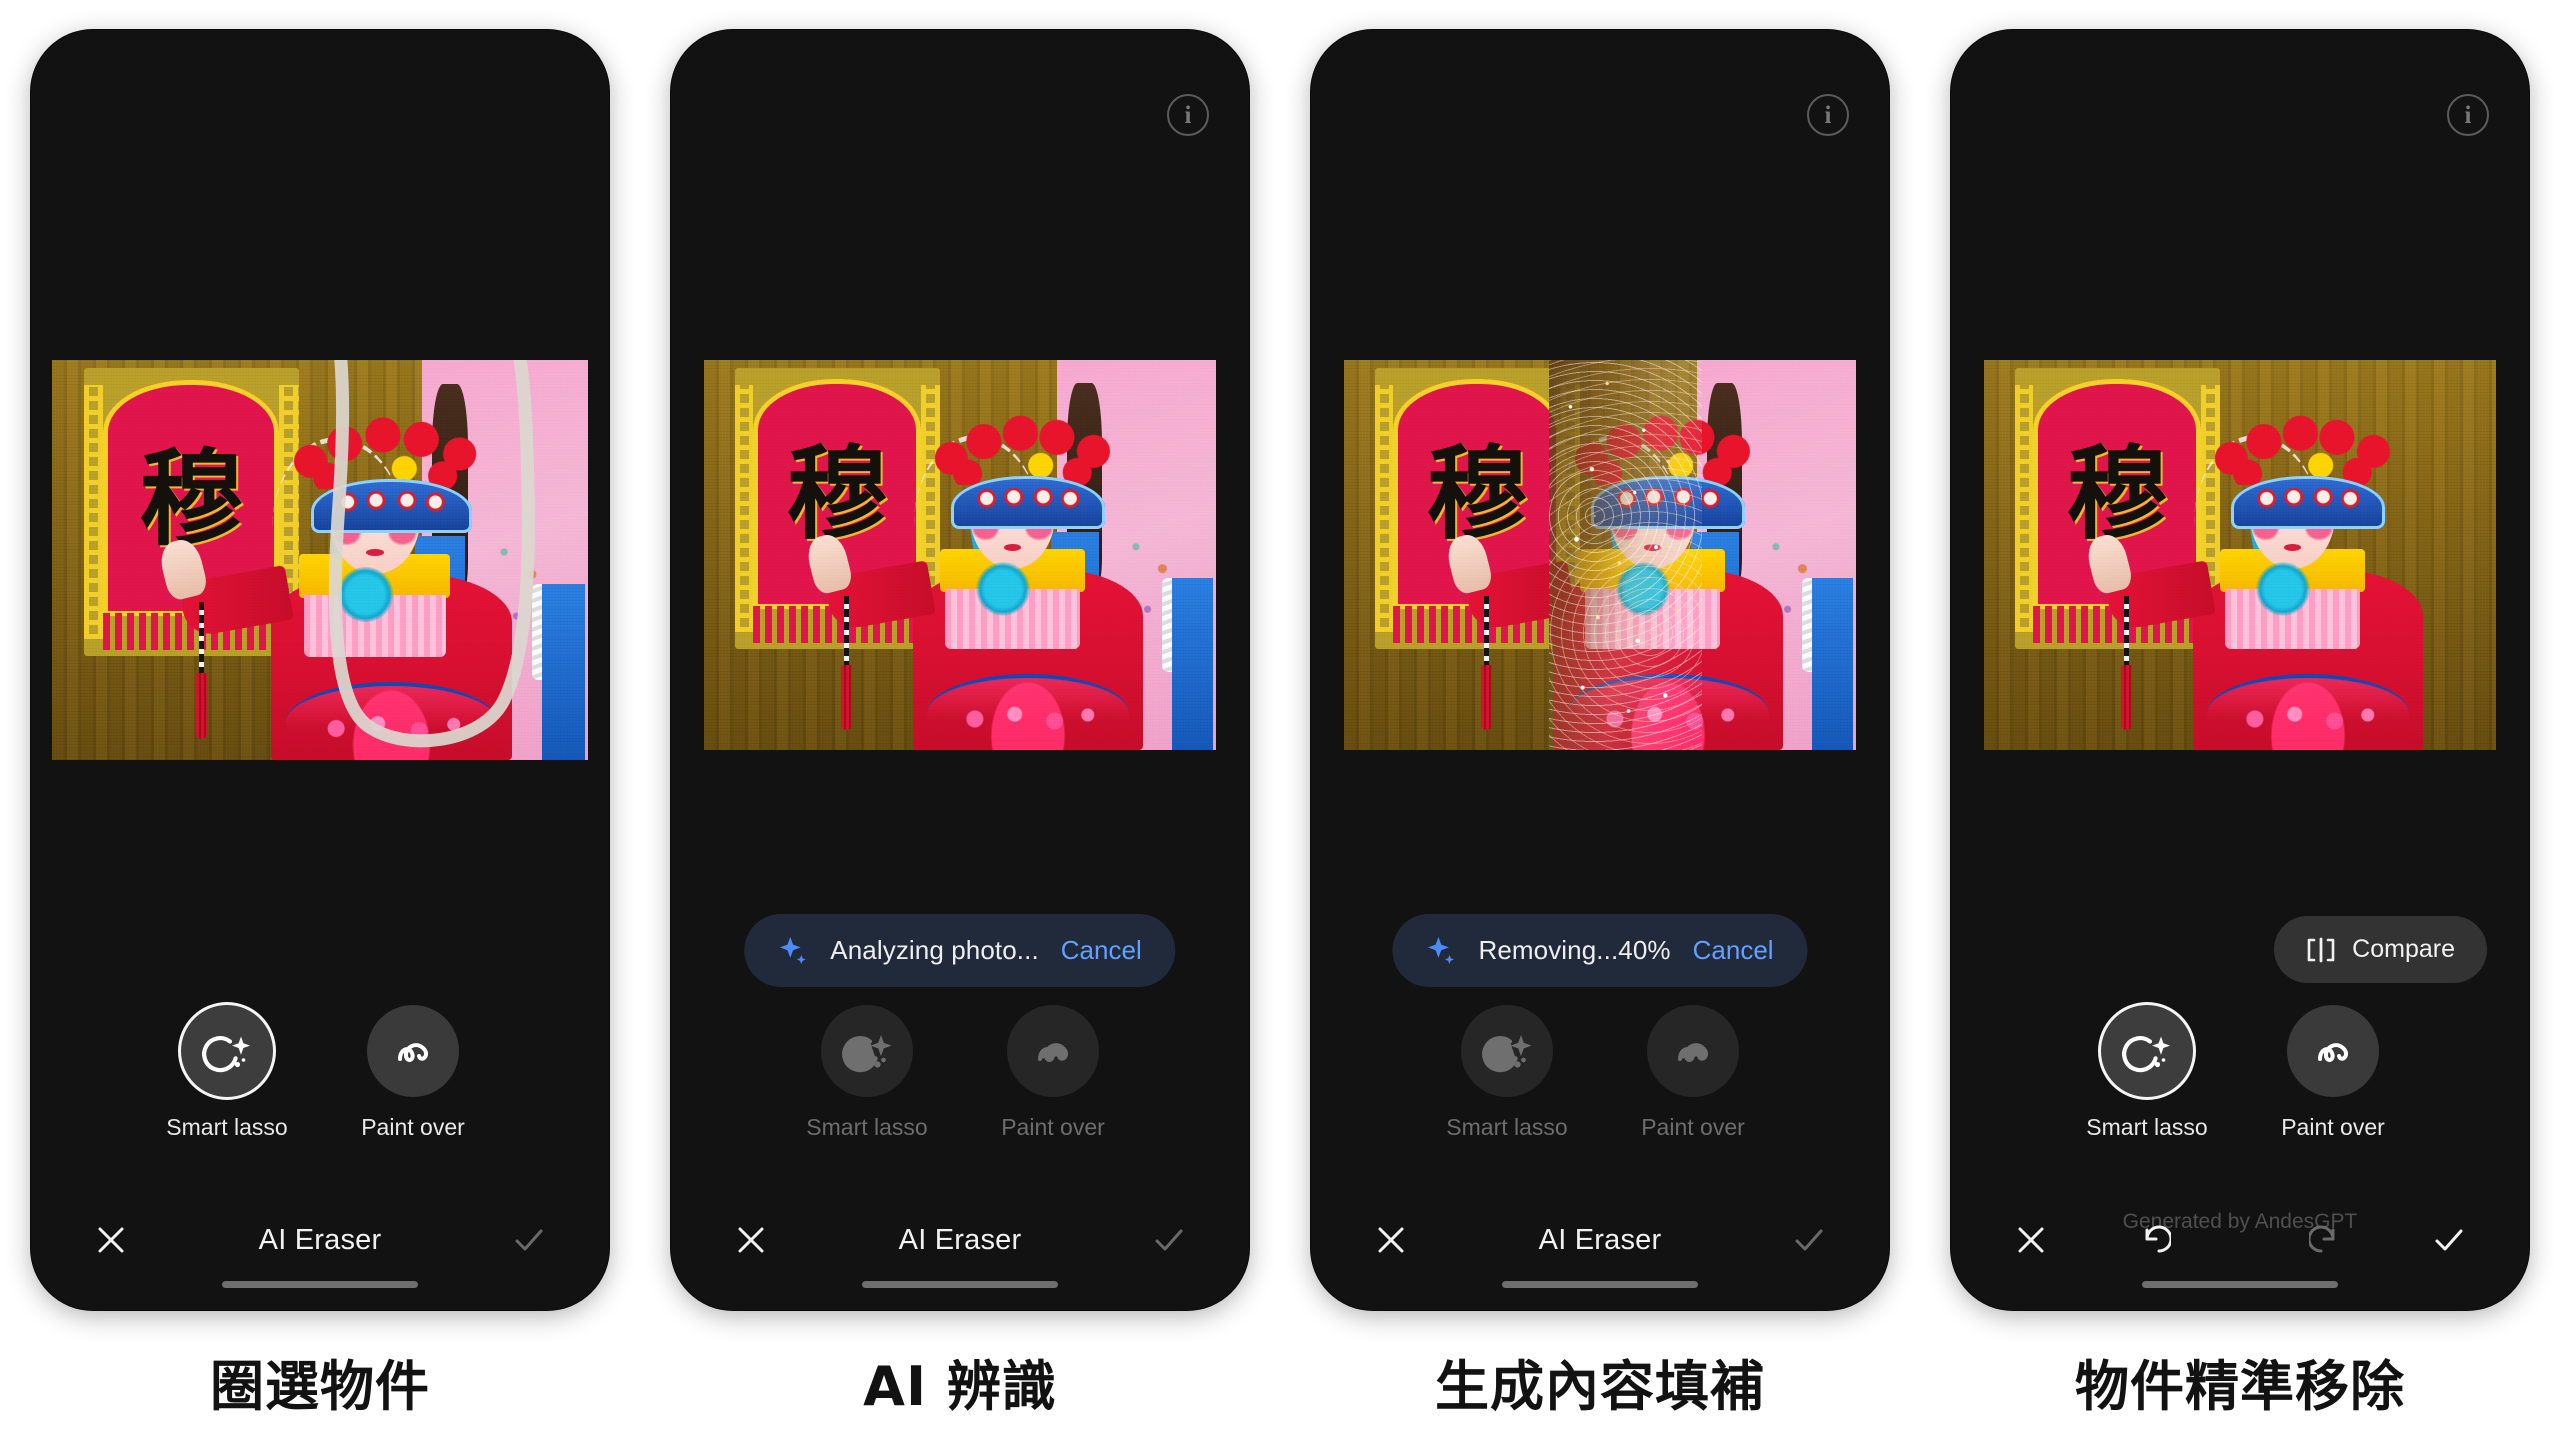  I want to click on compare-button: Compare, so click(2380, 949).